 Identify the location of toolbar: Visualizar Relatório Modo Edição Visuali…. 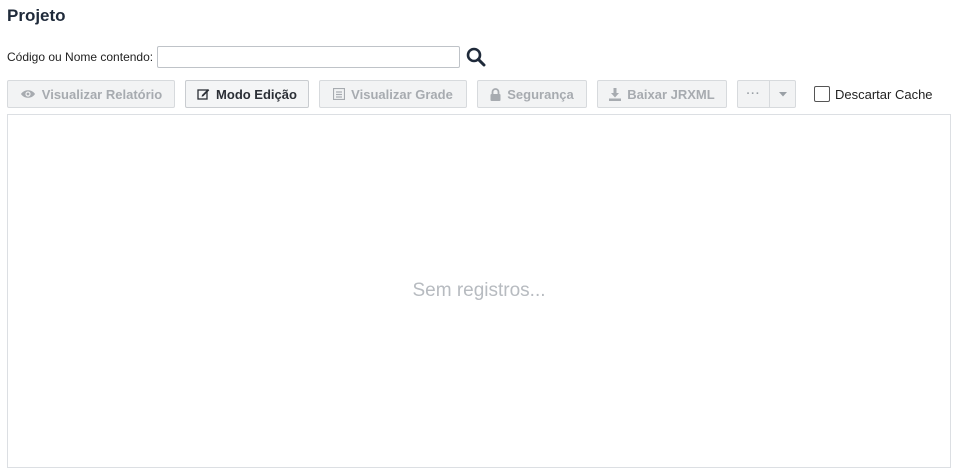
(470, 94).